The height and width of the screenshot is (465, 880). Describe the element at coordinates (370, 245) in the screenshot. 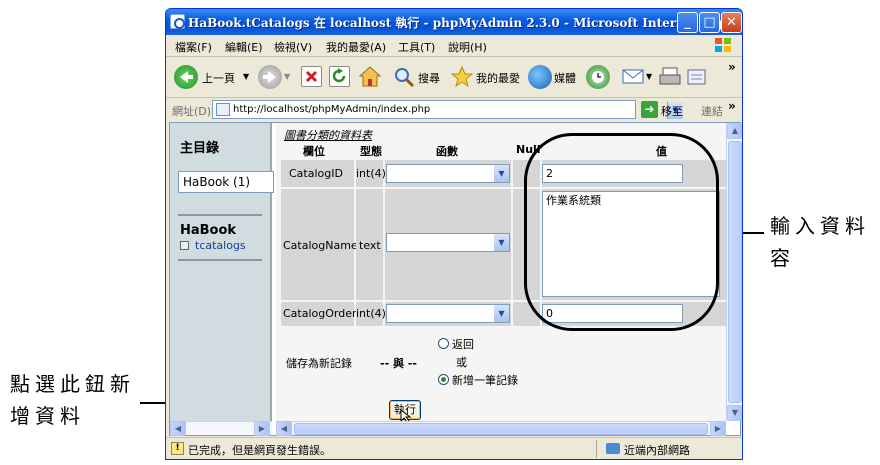

I see `row2-type: text` at that location.